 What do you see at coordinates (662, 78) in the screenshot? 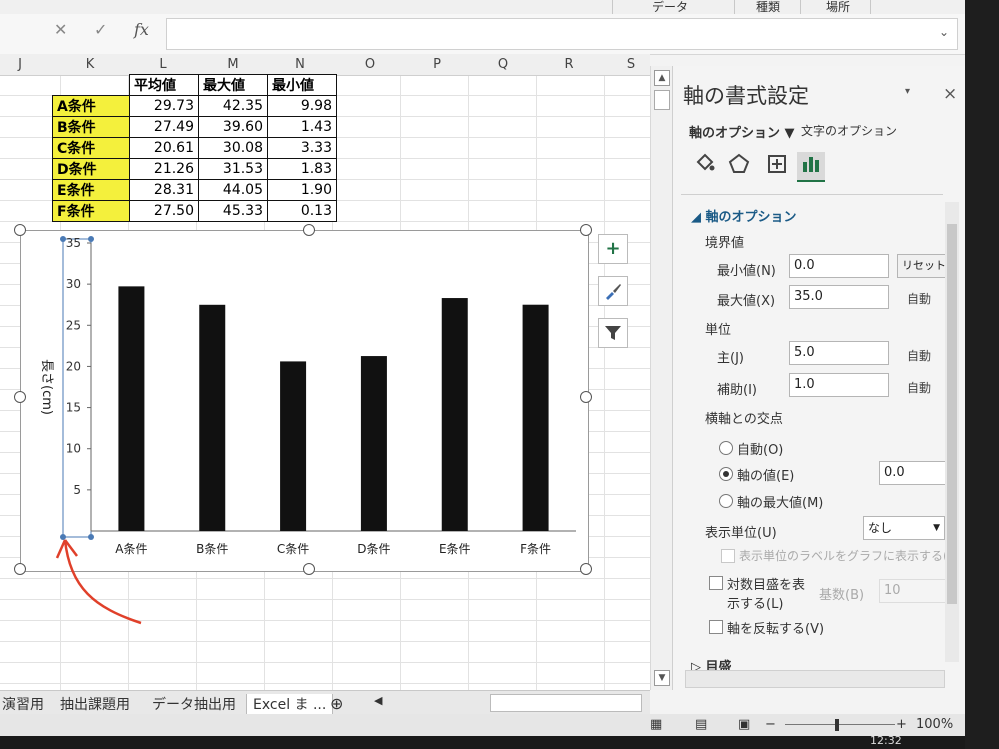
I see `scroll-up-icon: ▲` at bounding box center [662, 78].